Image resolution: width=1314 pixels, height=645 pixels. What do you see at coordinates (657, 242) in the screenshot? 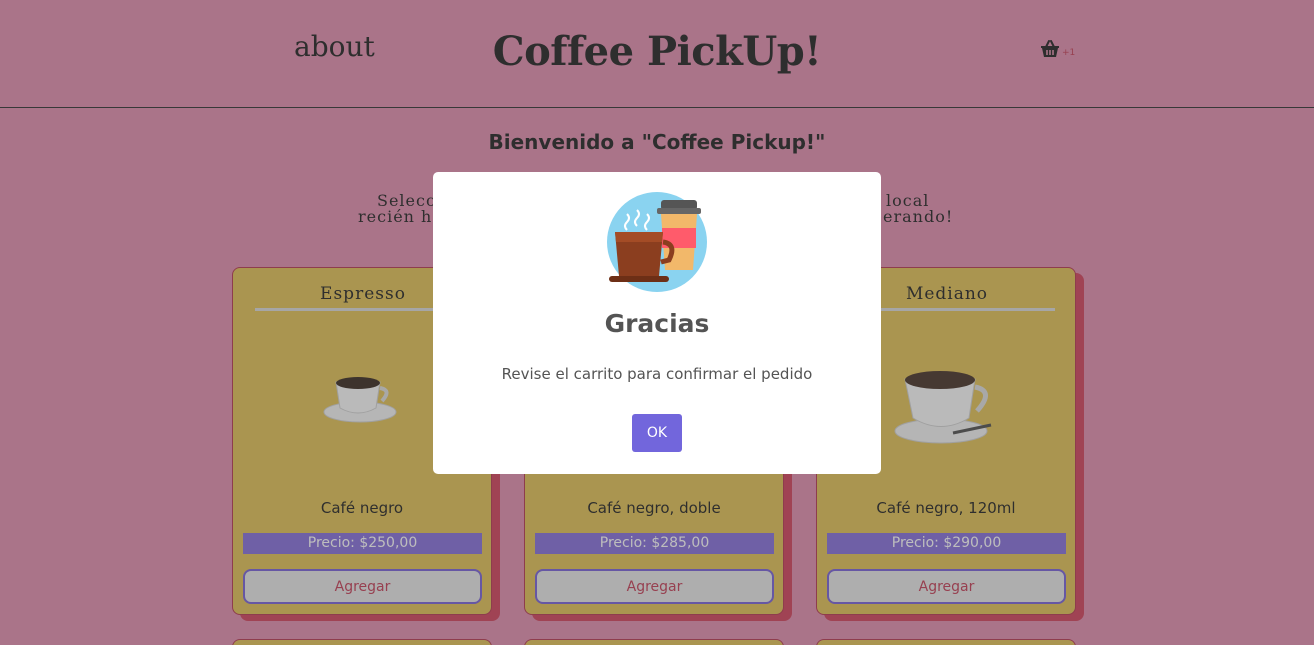
I see `coffee-cups-icon` at bounding box center [657, 242].